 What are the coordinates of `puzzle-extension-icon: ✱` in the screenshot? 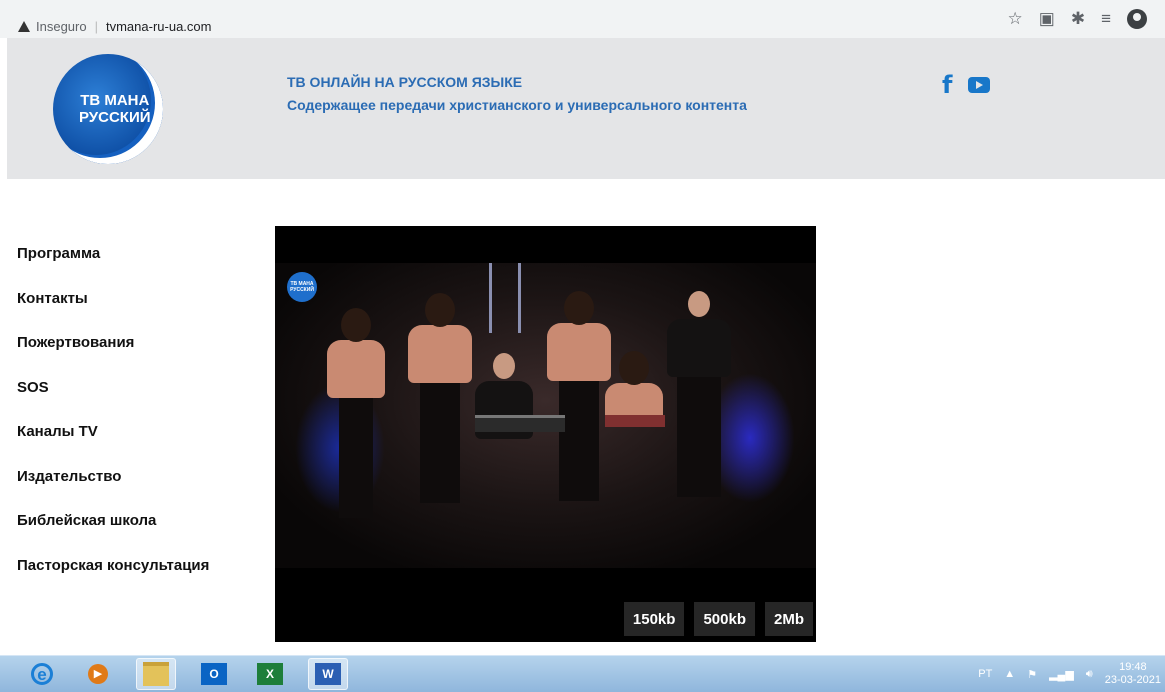 It's located at (1078, 19).